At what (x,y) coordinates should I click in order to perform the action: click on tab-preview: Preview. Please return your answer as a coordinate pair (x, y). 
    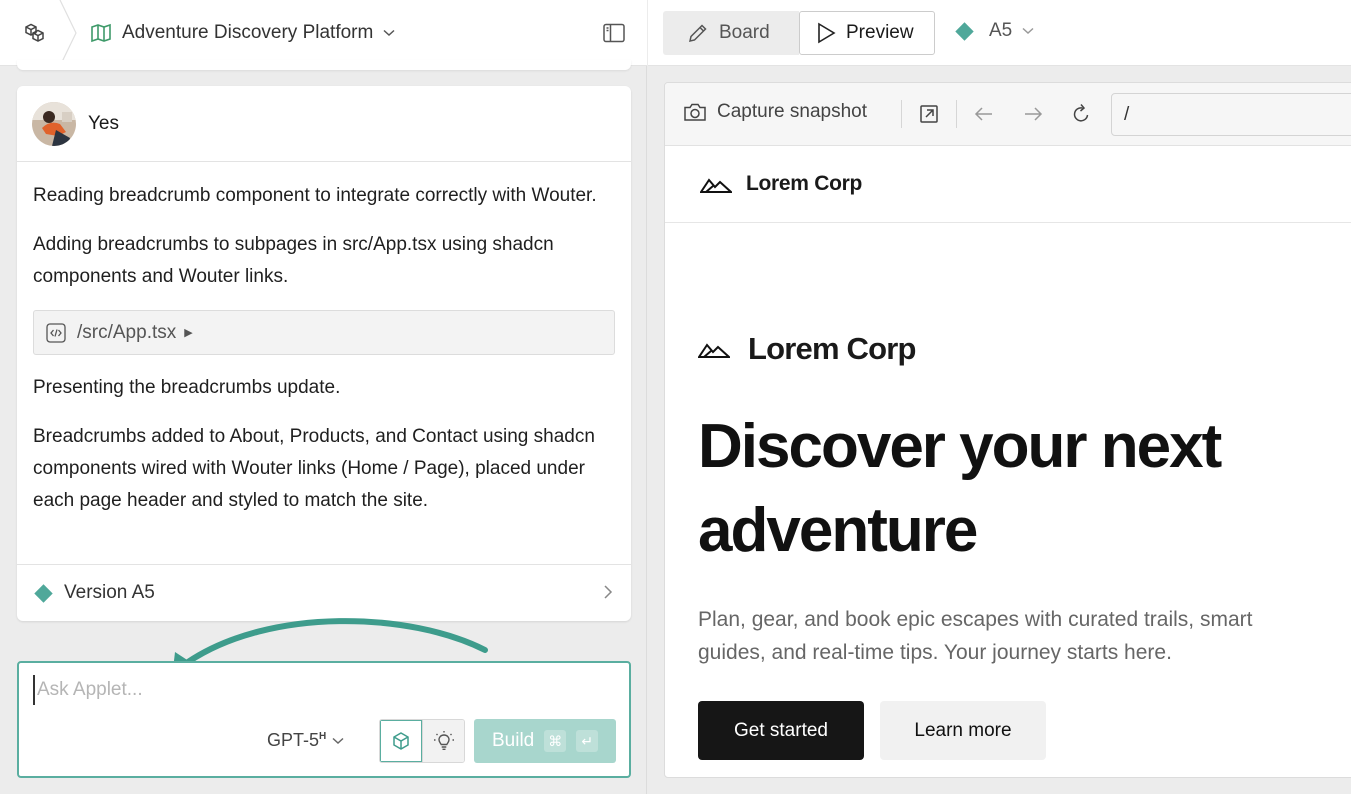
    Looking at the image, I should click on (867, 33).